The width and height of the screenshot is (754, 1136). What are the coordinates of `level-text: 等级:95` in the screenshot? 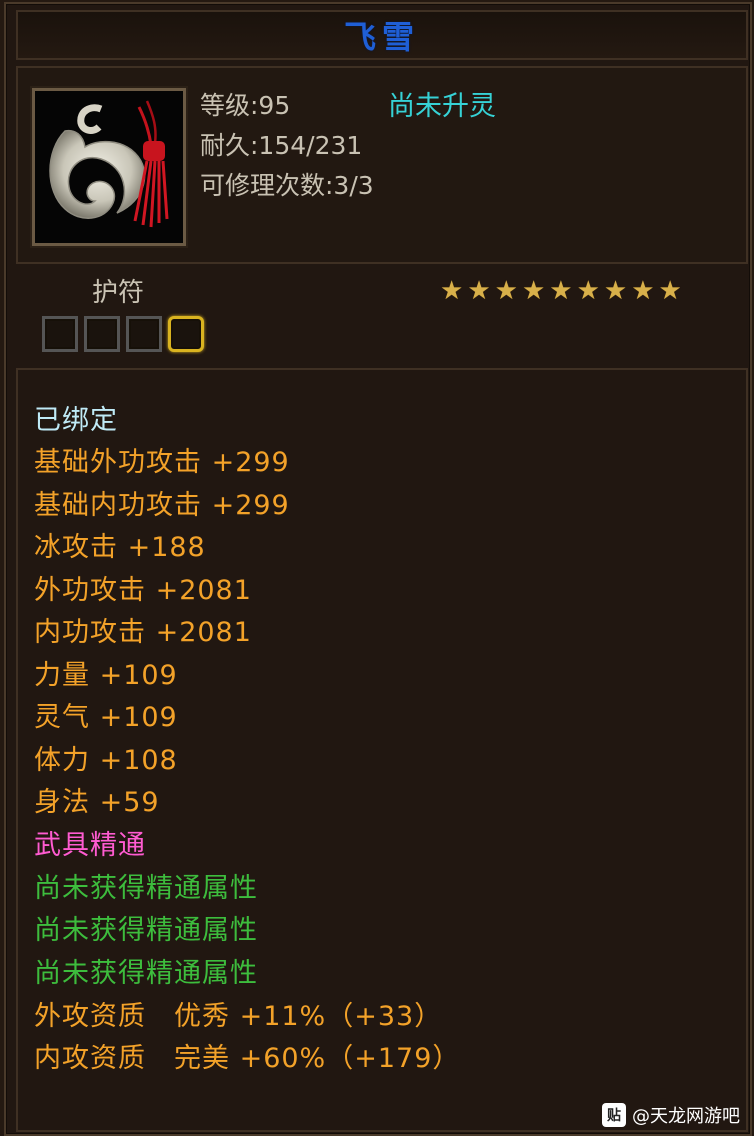 It's located at (245, 105).